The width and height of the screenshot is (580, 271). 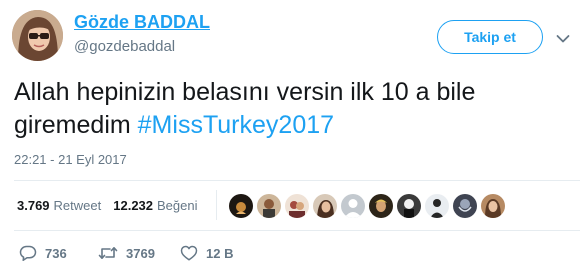 I want to click on retweet-icon, so click(x=108, y=253).